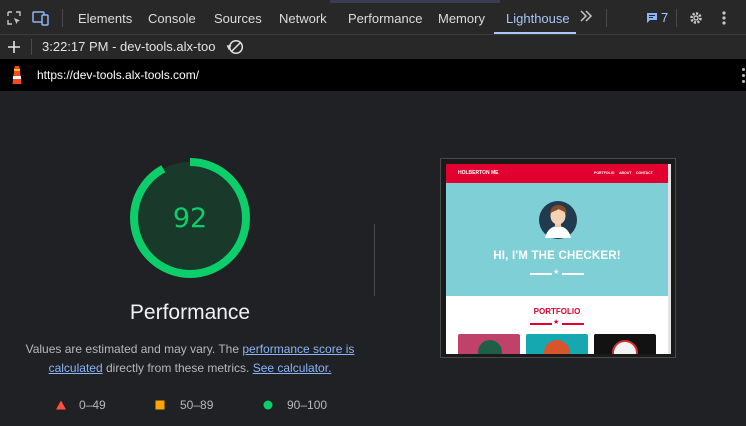 The image size is (746, 426). I want to click on report-url-bar: https://dev-tools.alx-tools.com/, so click(373, 75).